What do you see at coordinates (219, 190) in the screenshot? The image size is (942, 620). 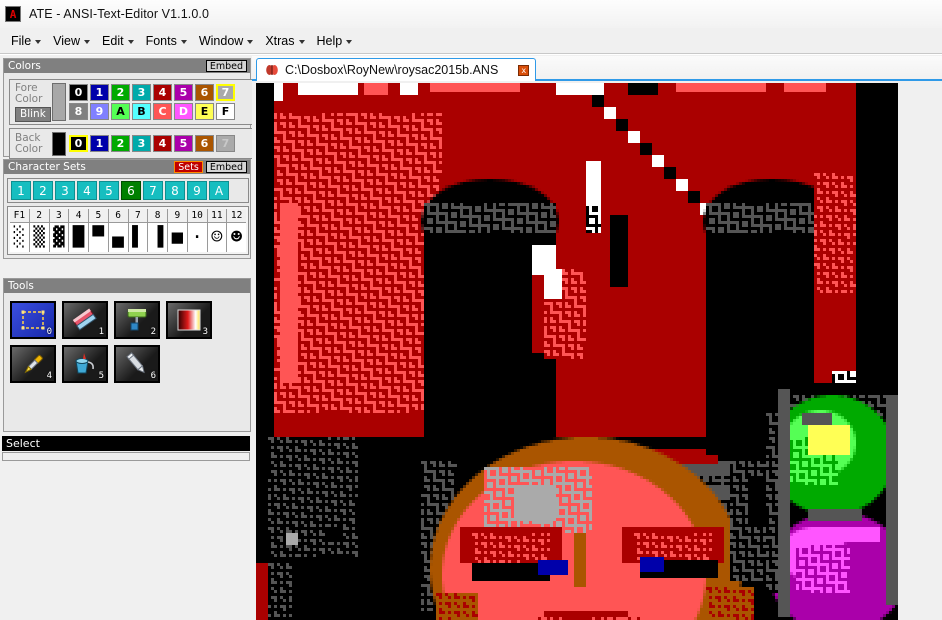 I see `charset-button-A: A` at bounding box center [219, 190].